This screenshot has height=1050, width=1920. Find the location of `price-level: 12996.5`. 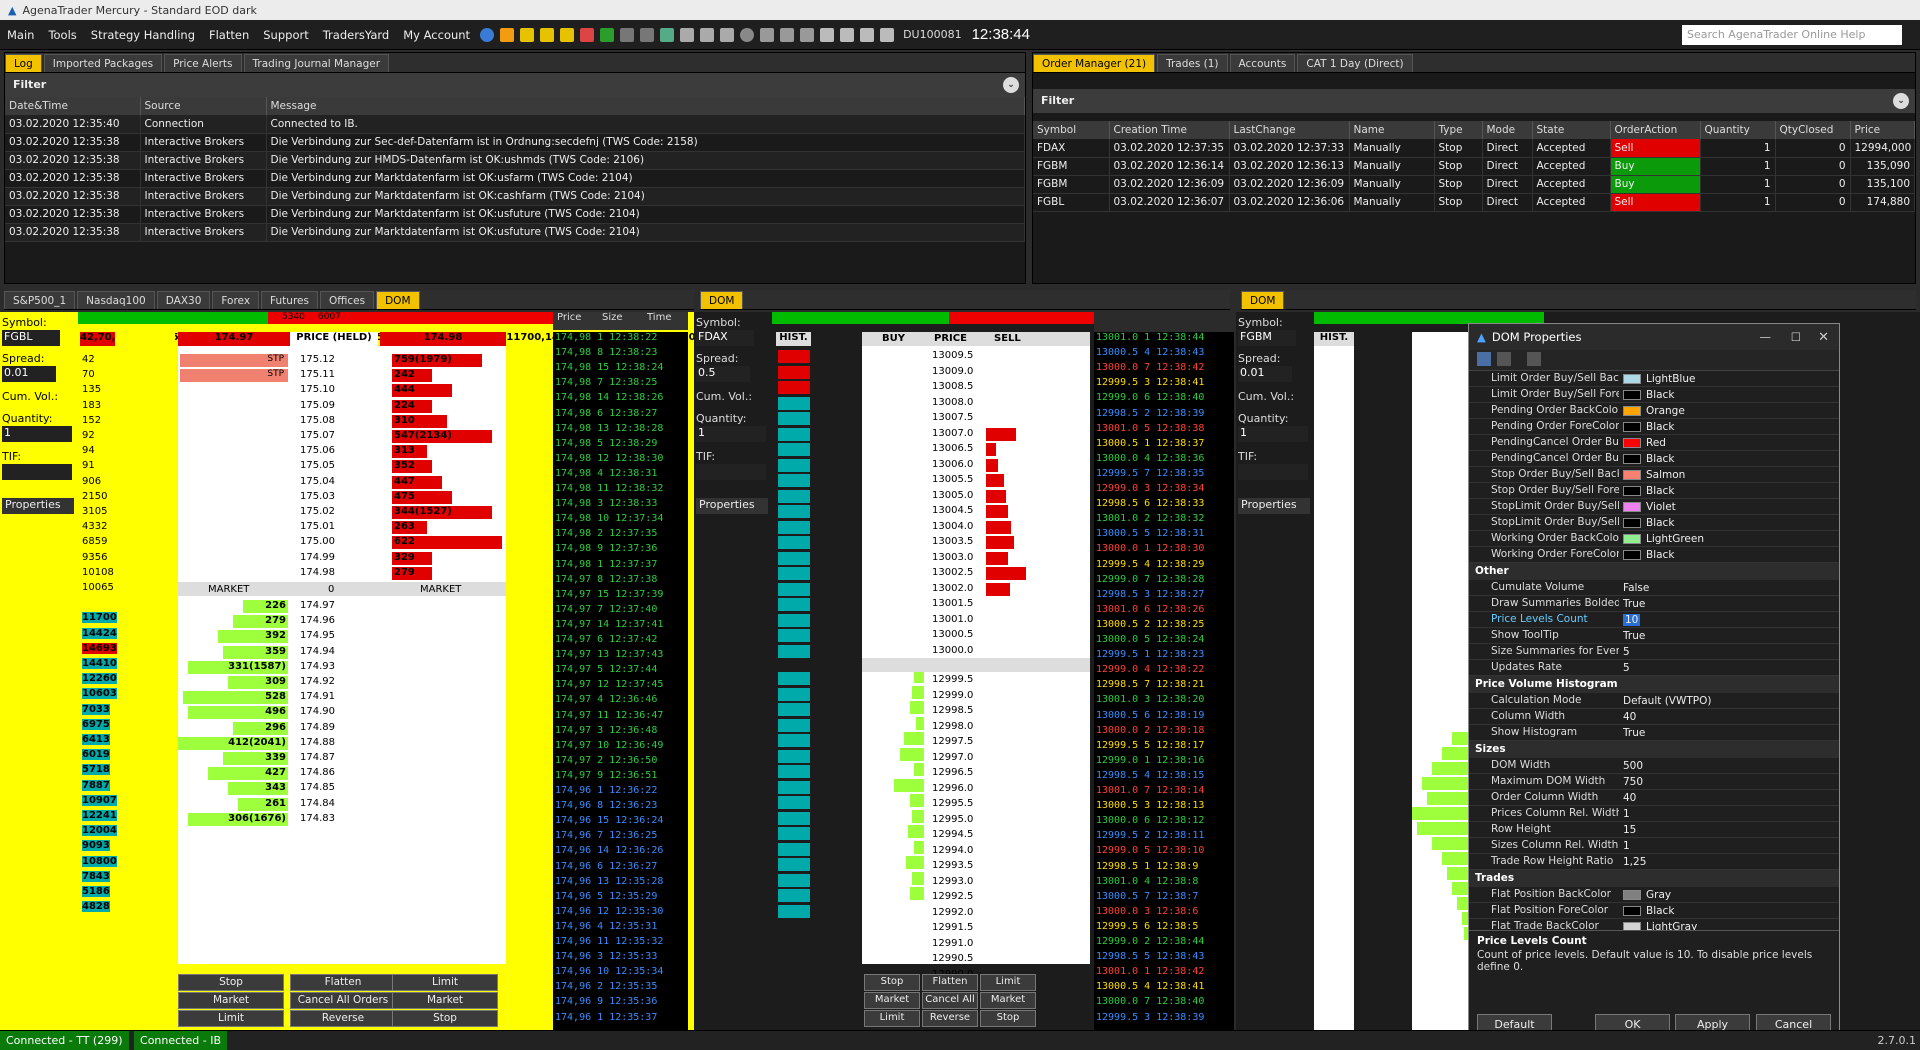

price-level: 12996.5 is located at coordinates (952, 772).